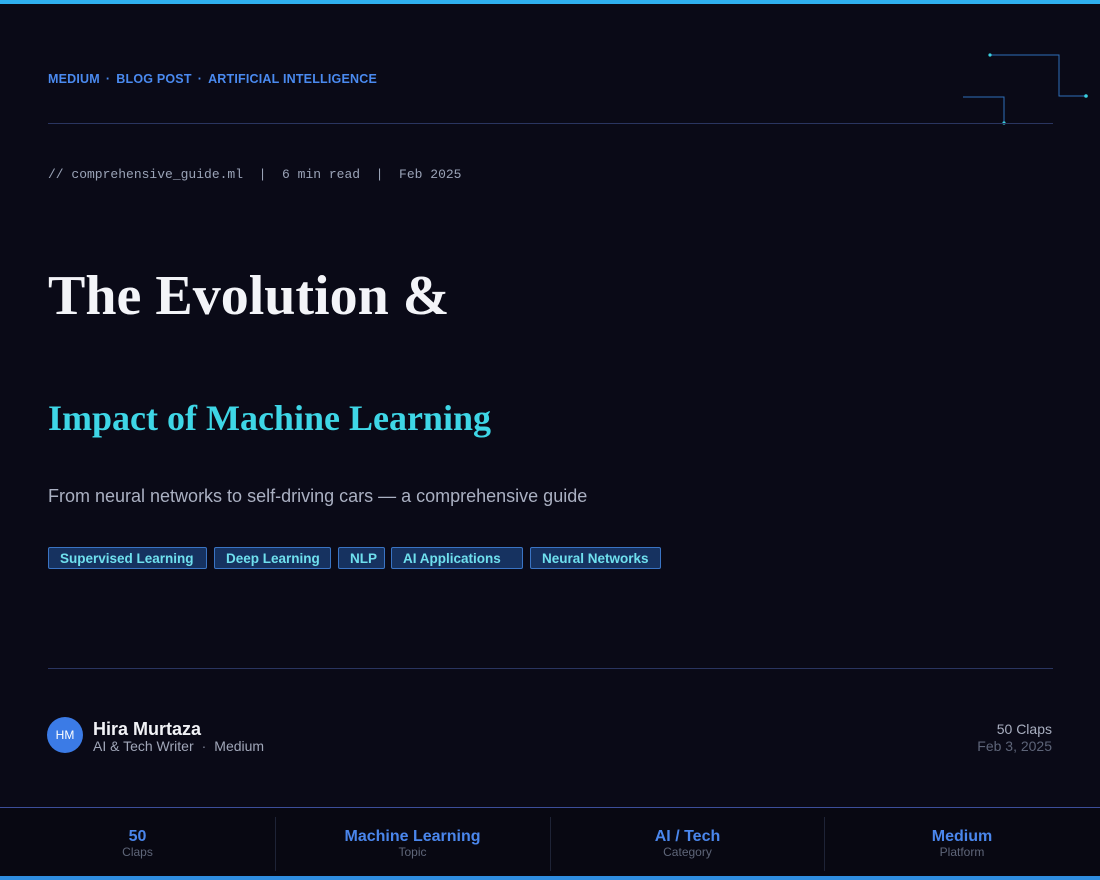 This screenshot has width=1100, height=880. What do you see at coordinates (550, 878) in the screenshot?
I see `bottom-accent-bar` at bounding box center [550, 878].